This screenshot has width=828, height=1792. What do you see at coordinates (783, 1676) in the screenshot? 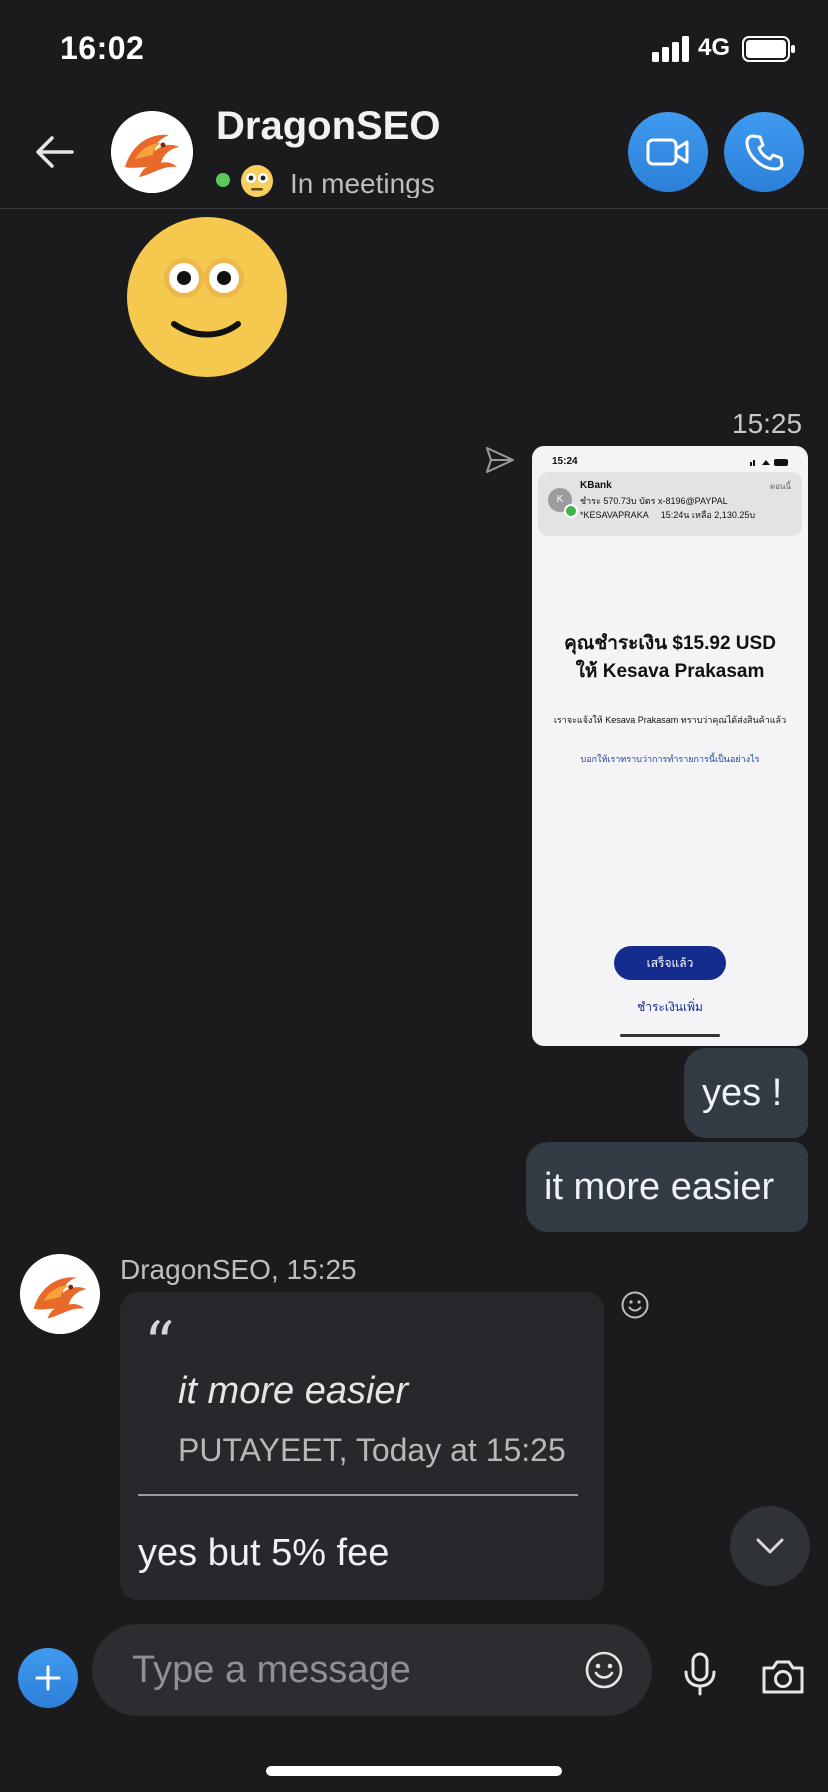
I see `camera-icon` at bounding box center [783, 1676].